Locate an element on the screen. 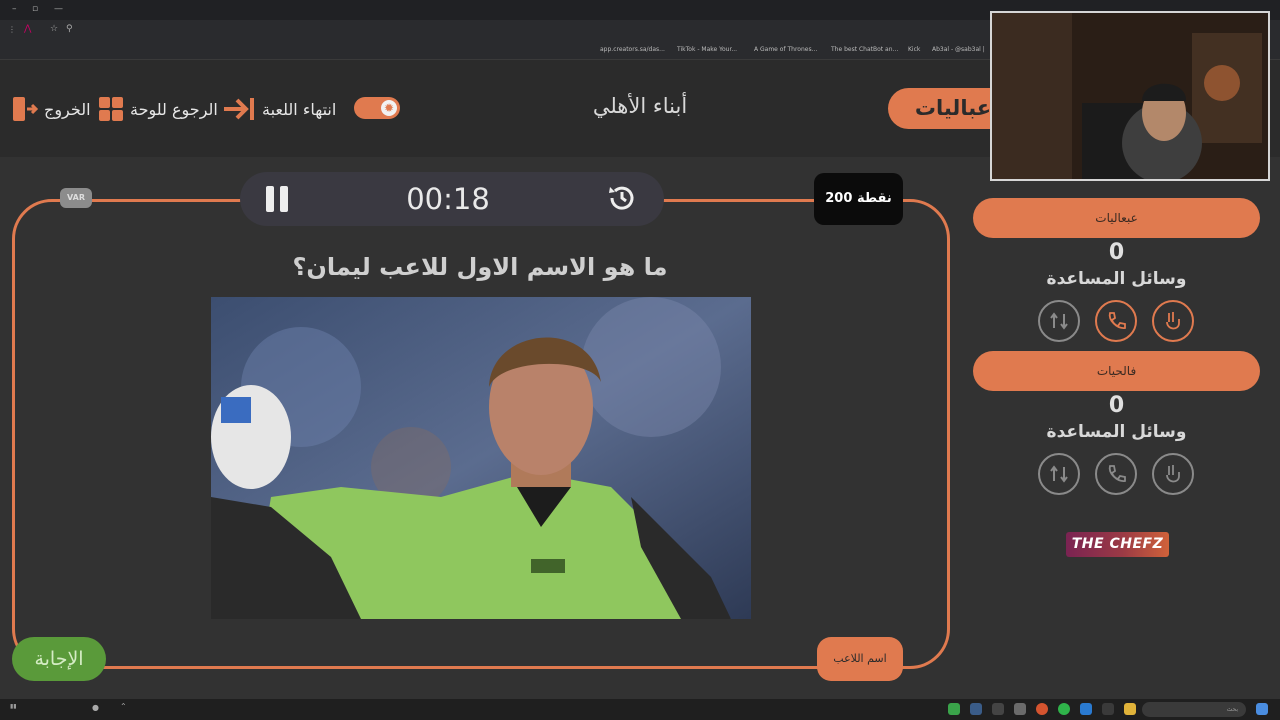 The width and height of the screenshot is (1280, 720). team-1-score: 0 is located at coordinates (1116, 252).